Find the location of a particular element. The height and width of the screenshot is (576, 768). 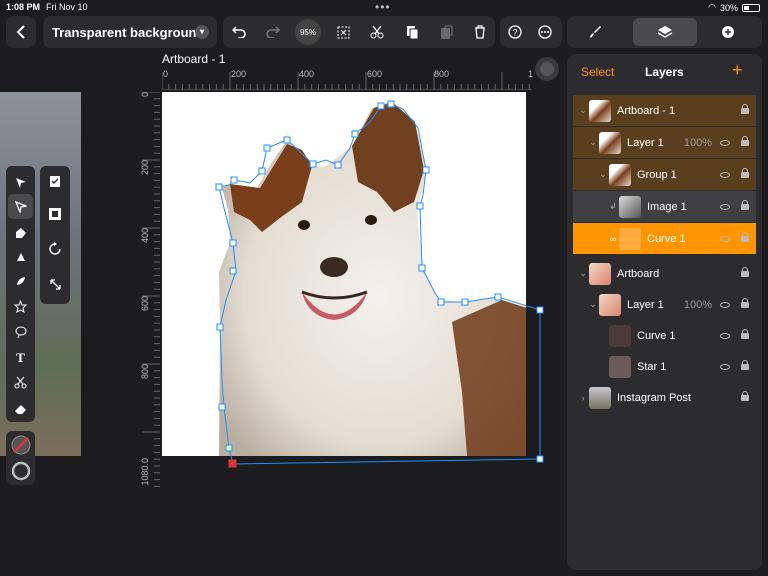

pen-icon is located at coordinates (20, 232).